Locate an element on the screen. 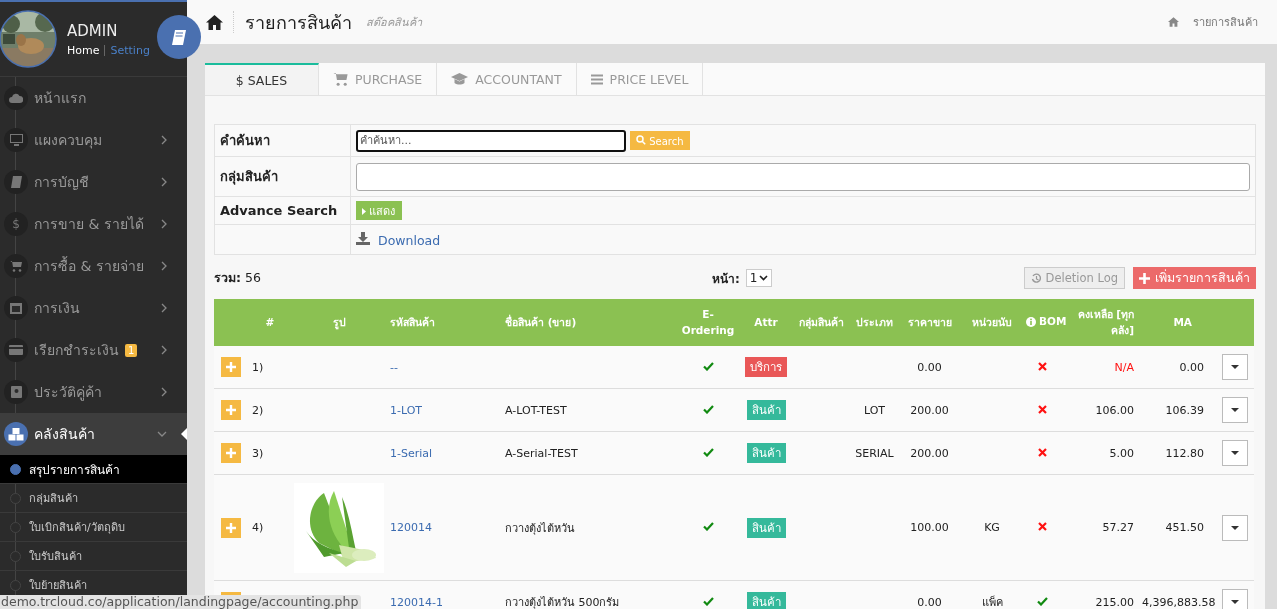 The width and height of the screenshot is (1277, 609). product-code-link: 120014-1 is located at coordinates (416, 602).